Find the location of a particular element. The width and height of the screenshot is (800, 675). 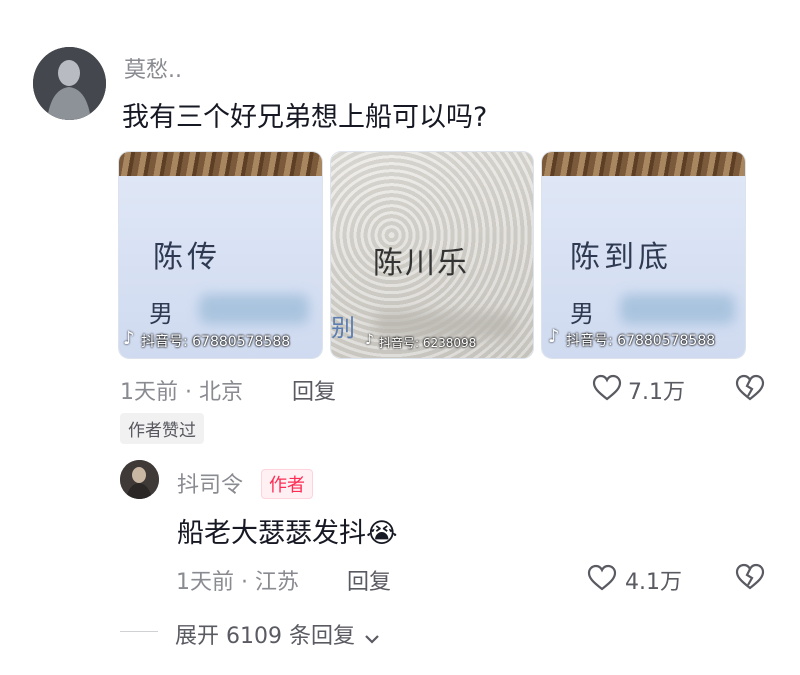

crying-emoji-icon: 😭 is located at coordinates (382, 533).